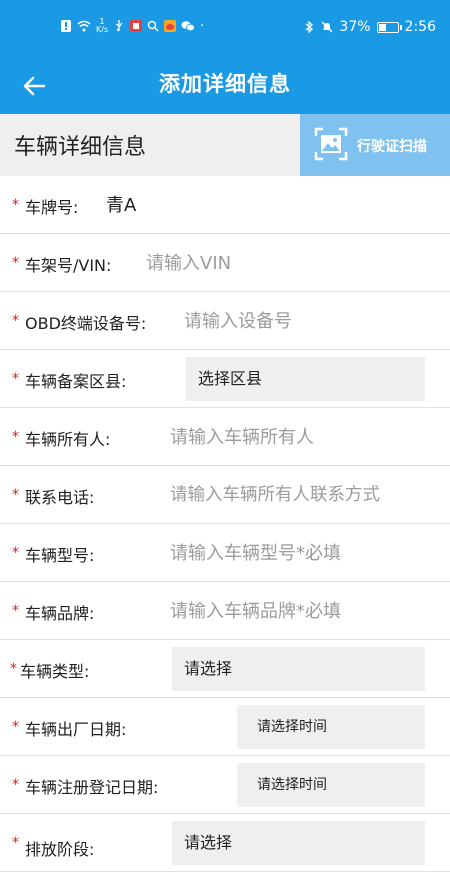  What do you see at coordinates (119, 26) in the screenshot?
I see `usb-icon` at bounding box center [119, 26].